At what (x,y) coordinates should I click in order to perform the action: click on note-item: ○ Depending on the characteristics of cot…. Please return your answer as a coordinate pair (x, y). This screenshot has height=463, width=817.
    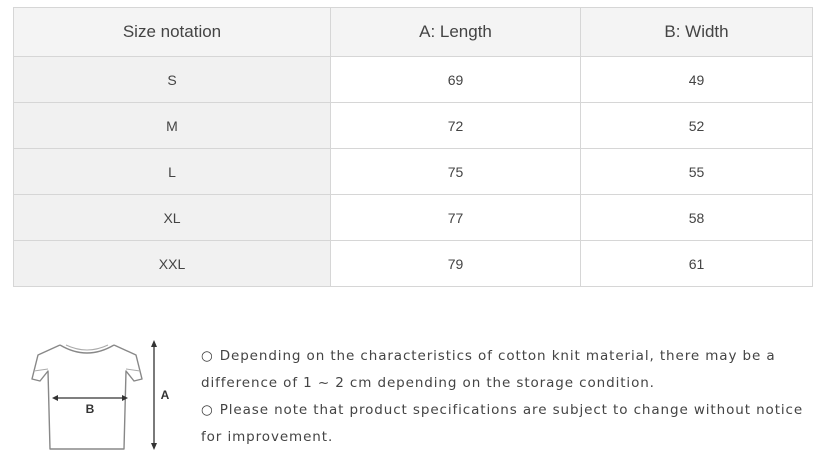
    Looking at the image, I should click on (509, 370).